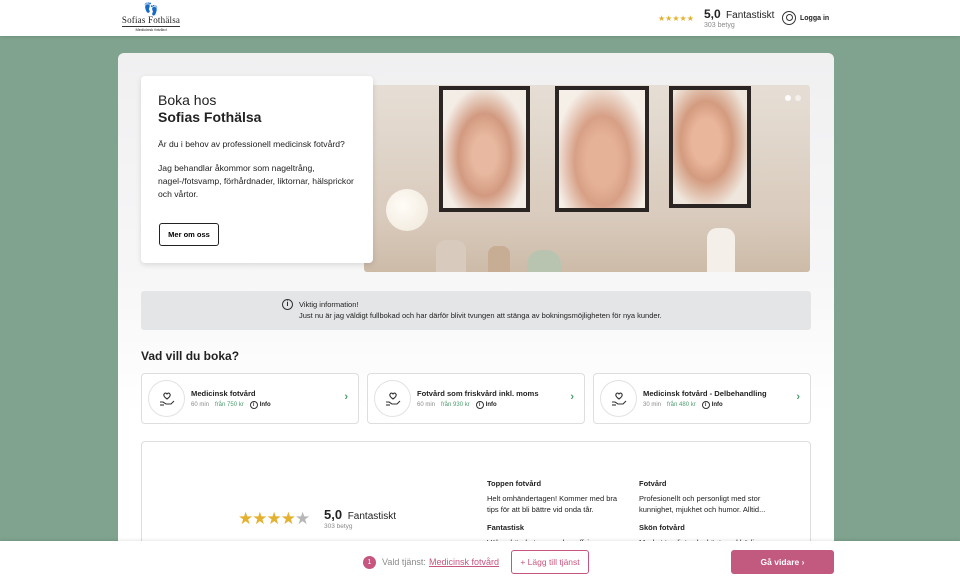 The height and width of the screenshot is (582, 960). What do you see at coordinates (189, 234) in the screenshot?
I see `more-about-us-button: Mer om oss` at bounding box center [189, 234].